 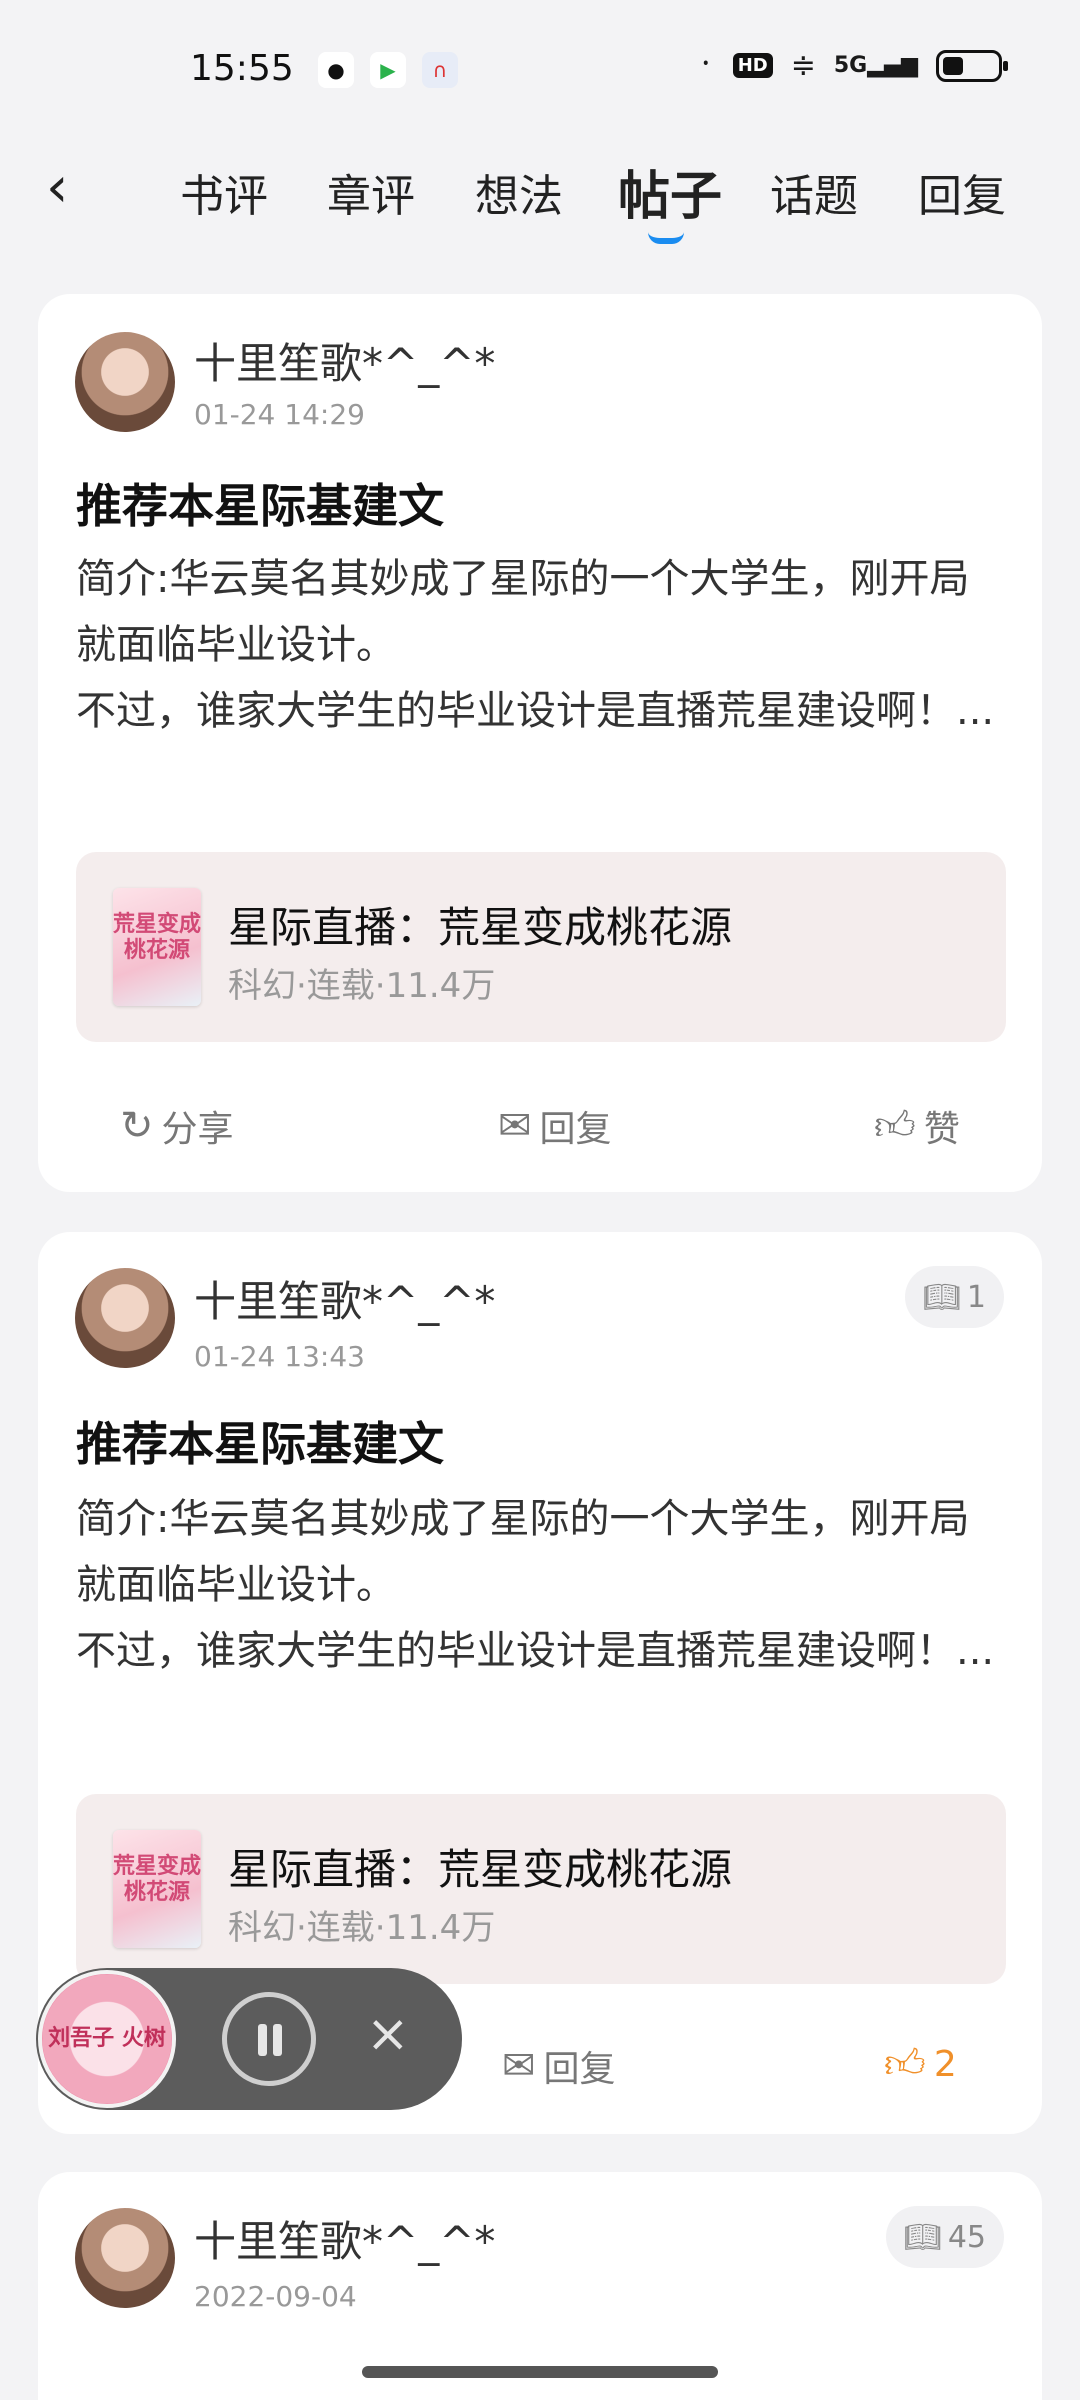 What do you see at coordinates (224, 192) in the screenshot?
I see `tab-book-review: 书评` at bounding box center [224, 192].